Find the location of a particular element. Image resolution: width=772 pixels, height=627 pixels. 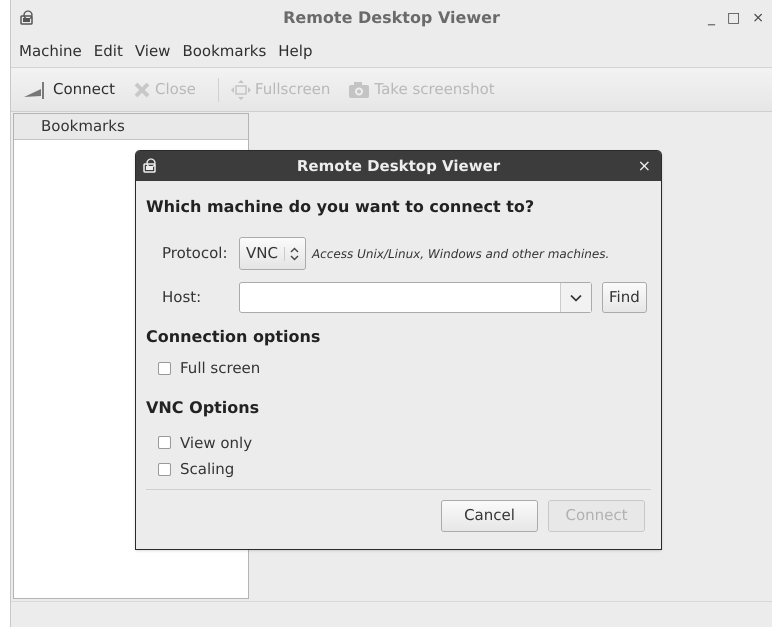

protocol-dropdown: VNC is located at coordinates (272, 253).